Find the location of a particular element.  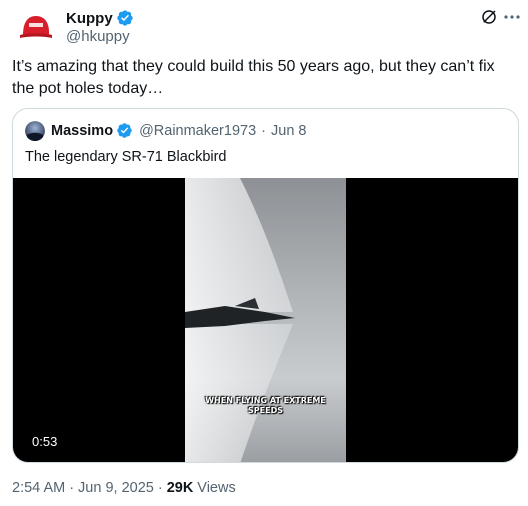

views-count: 29K is located at coordinates (180, 488).